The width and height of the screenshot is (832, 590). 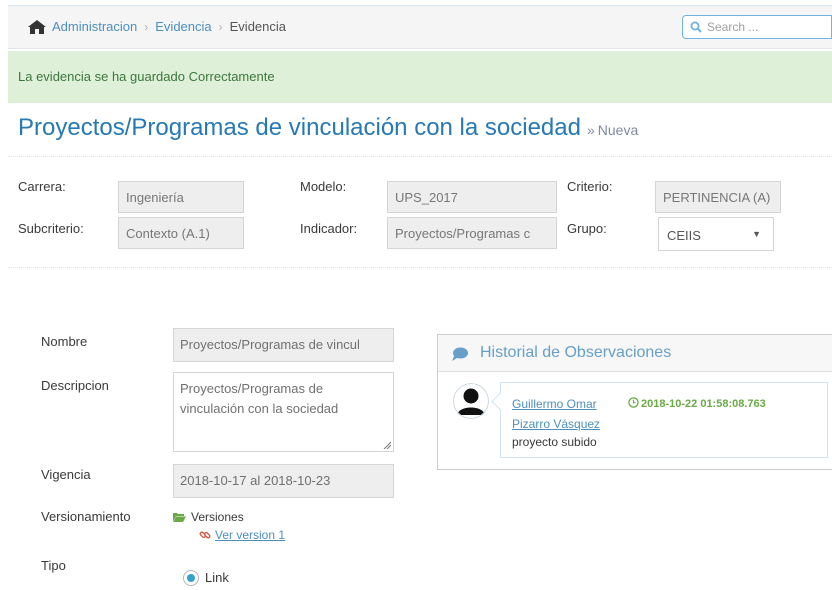 I want to click on nombre-label: Nombre, so click(x=64, y=341).